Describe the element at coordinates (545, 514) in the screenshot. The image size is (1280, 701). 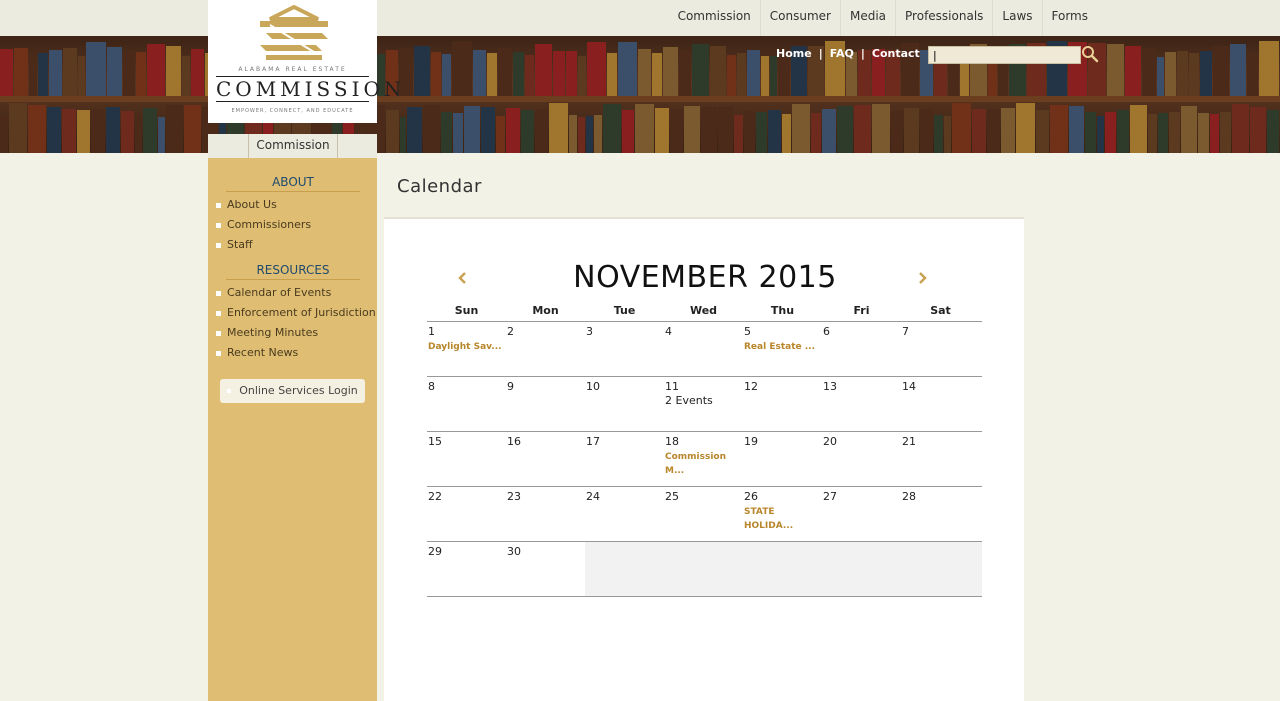
I see `calendar-day-cell: 23` at that location.